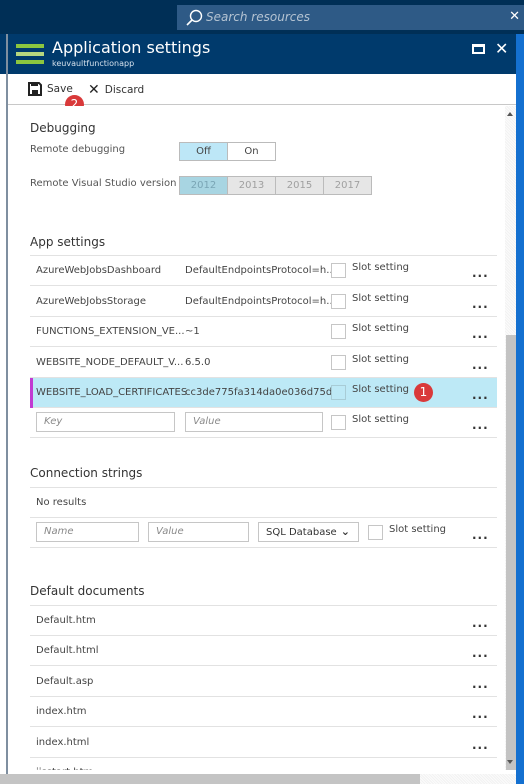 This screenshot has height=784, width=524. I want to click on vs-version-2015: 2015, so click(299, 185).